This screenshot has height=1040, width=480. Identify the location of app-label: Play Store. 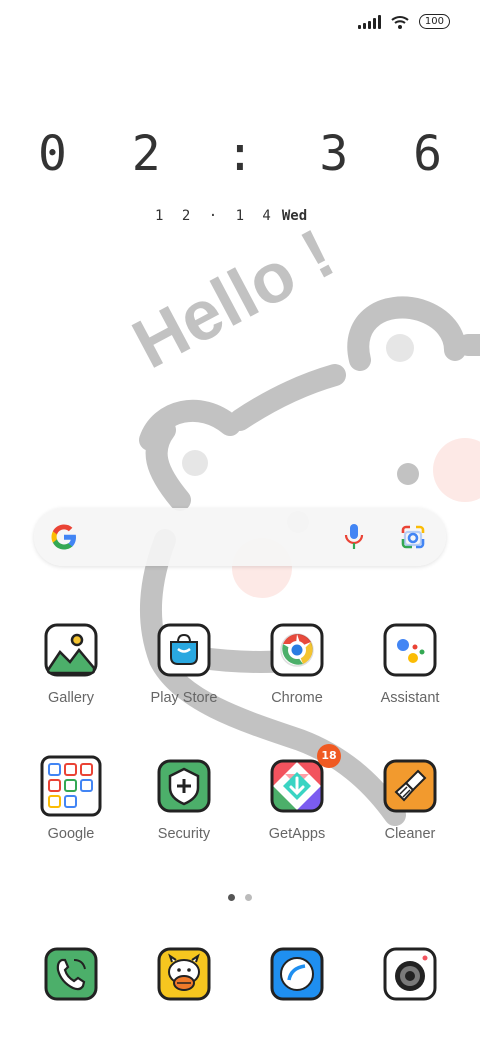
(184, 698).